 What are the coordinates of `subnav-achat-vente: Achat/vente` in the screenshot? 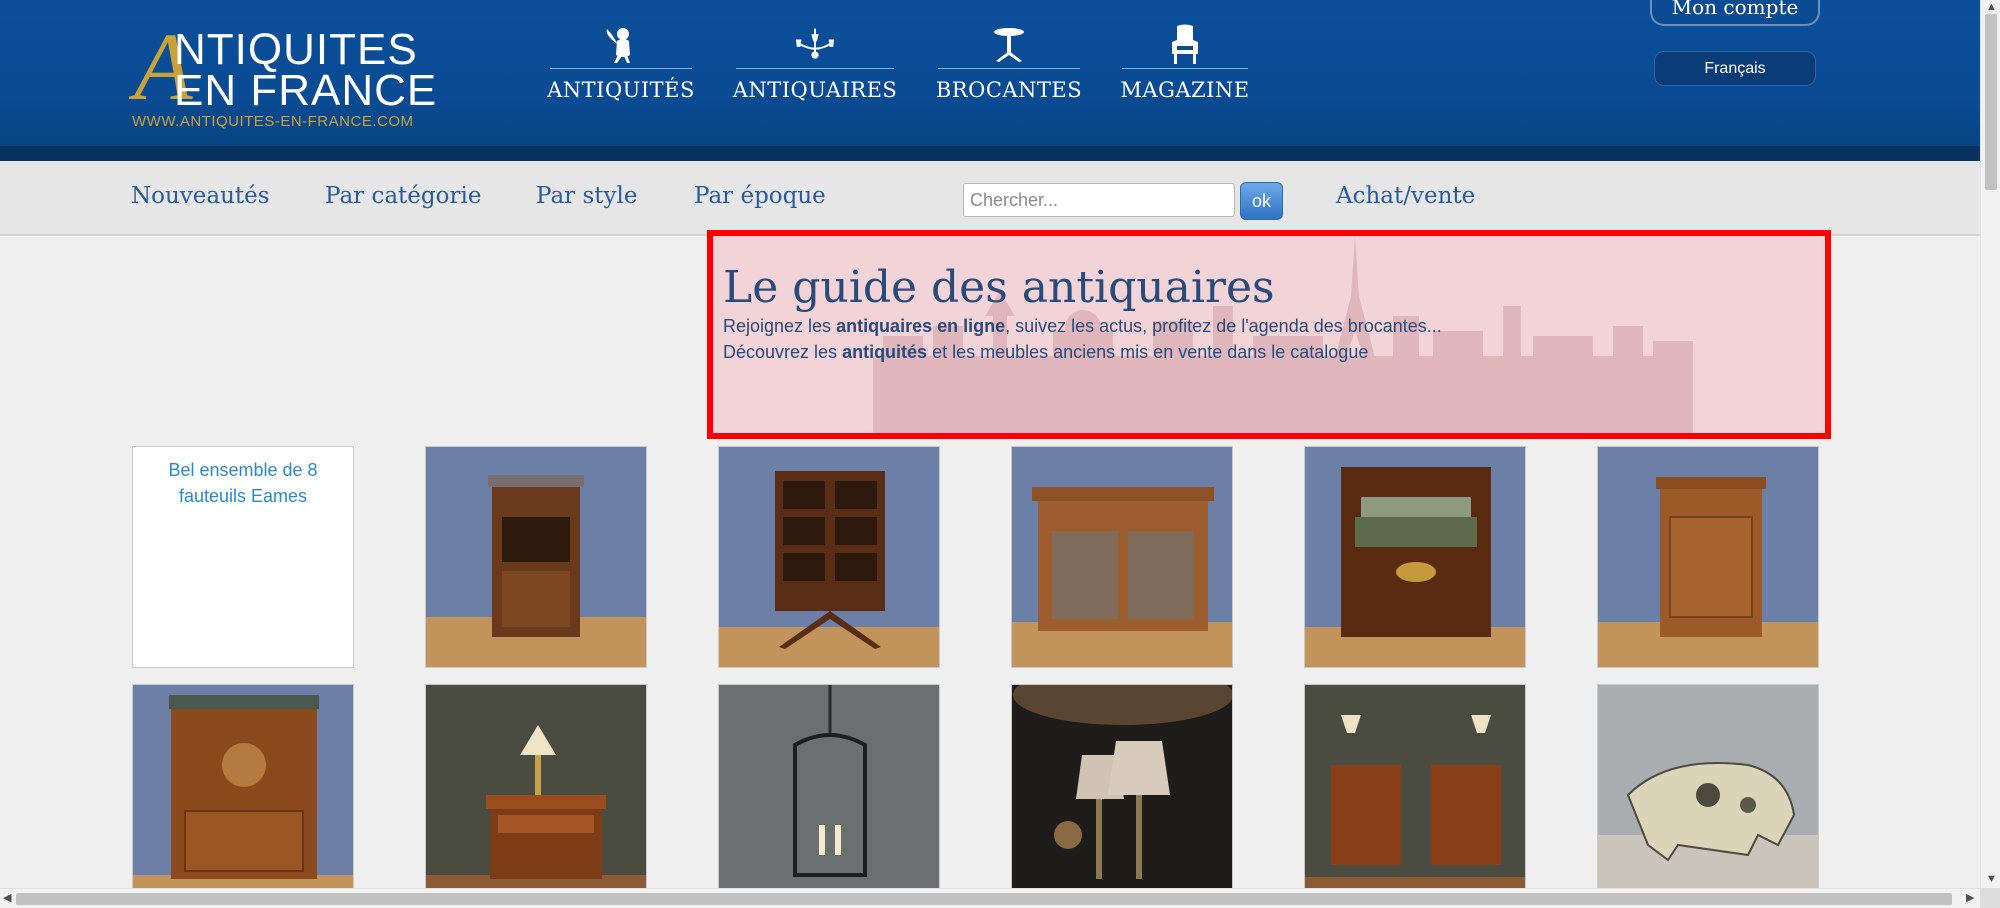 It's located at (1405, 196).